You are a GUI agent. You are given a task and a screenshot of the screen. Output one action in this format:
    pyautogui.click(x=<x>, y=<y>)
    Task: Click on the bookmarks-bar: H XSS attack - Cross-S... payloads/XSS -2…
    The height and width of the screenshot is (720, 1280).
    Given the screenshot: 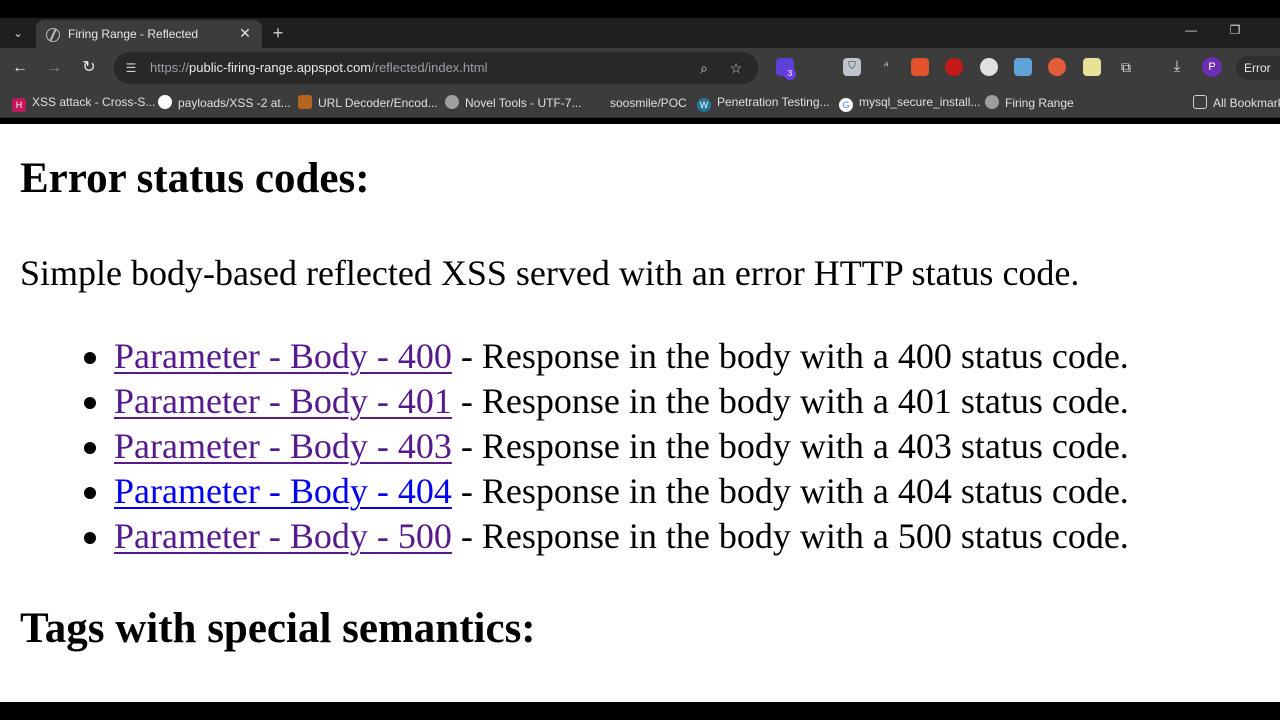 What is the action you would take?
    pyautogui.click(x=640, y=103)
    